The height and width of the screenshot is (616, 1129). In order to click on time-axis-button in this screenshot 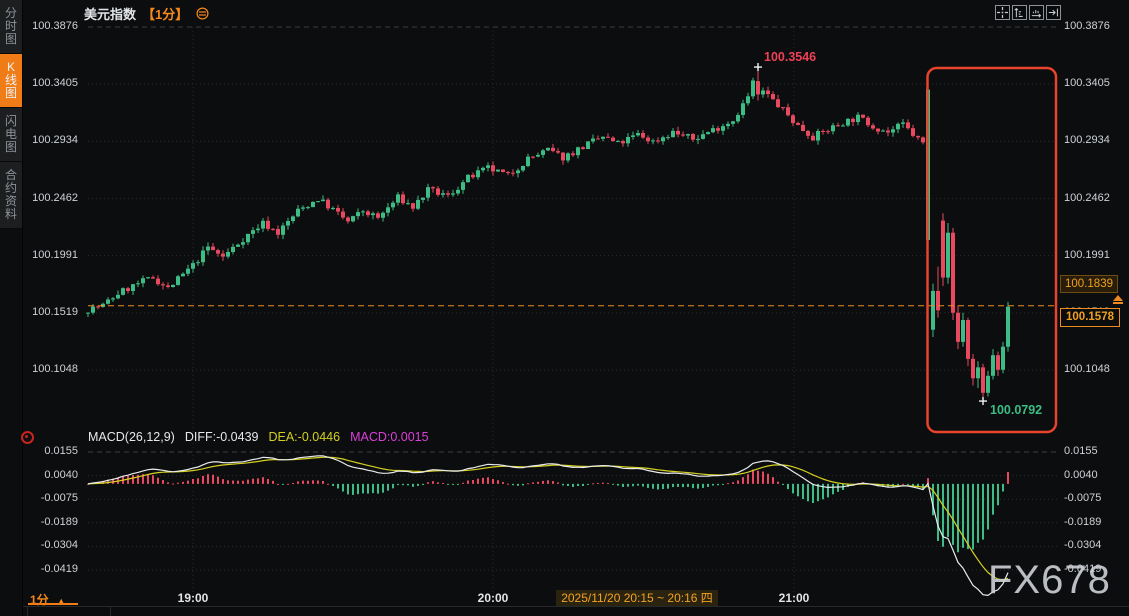, I will do `click(1036, 12)`.